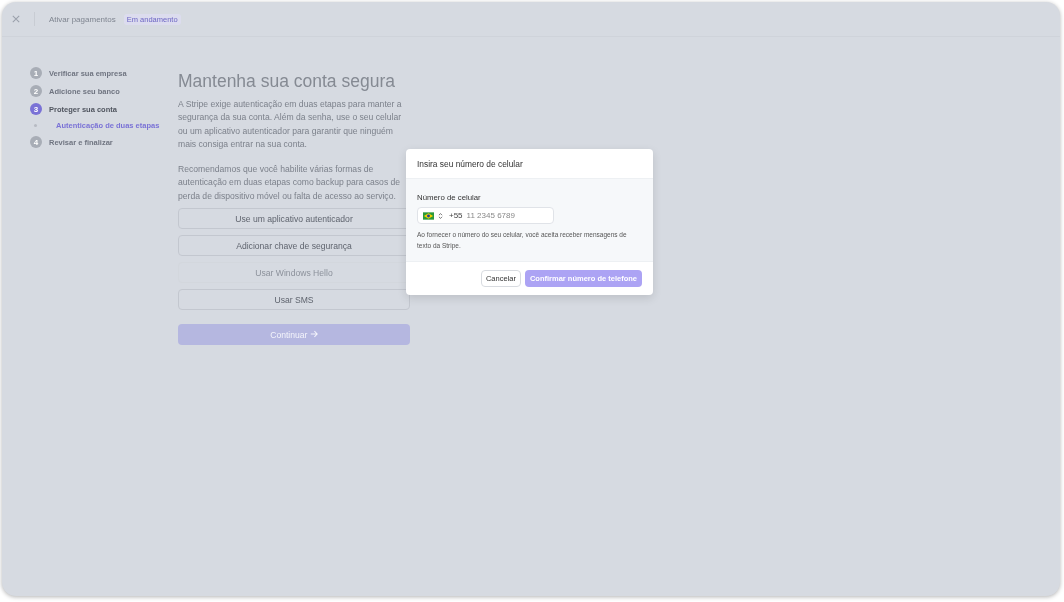 The image size is (1064, 602). Describe the element at coordinates (470, 164) in the screenshot. I see `dialog-title: Insira seu número de celular` at that location.